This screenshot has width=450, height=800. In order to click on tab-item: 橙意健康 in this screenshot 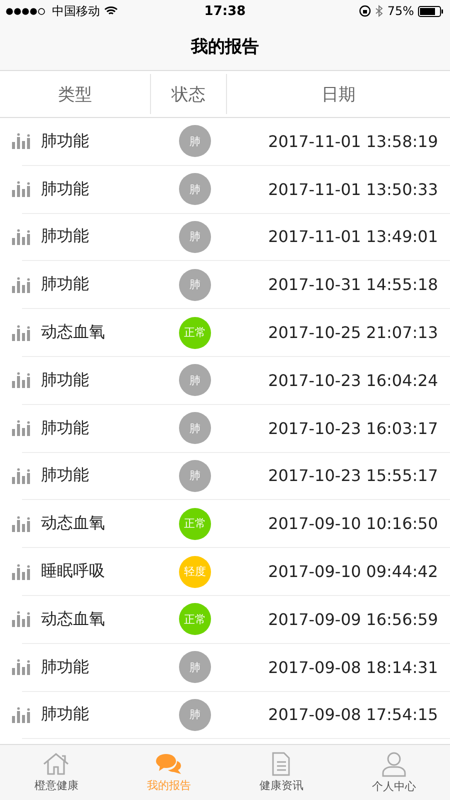, I will do `click(56, 772)`.